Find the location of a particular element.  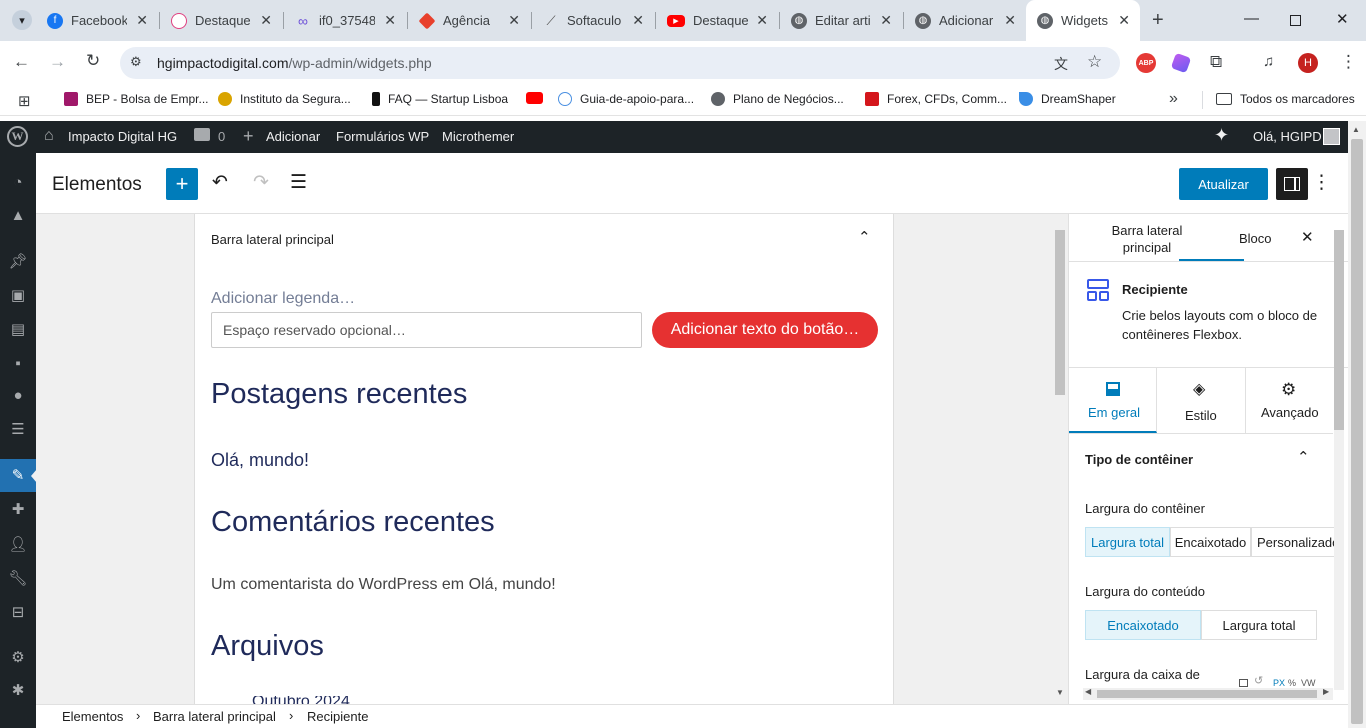

reload-icon: ↻ is located at coordinates (93, 61).